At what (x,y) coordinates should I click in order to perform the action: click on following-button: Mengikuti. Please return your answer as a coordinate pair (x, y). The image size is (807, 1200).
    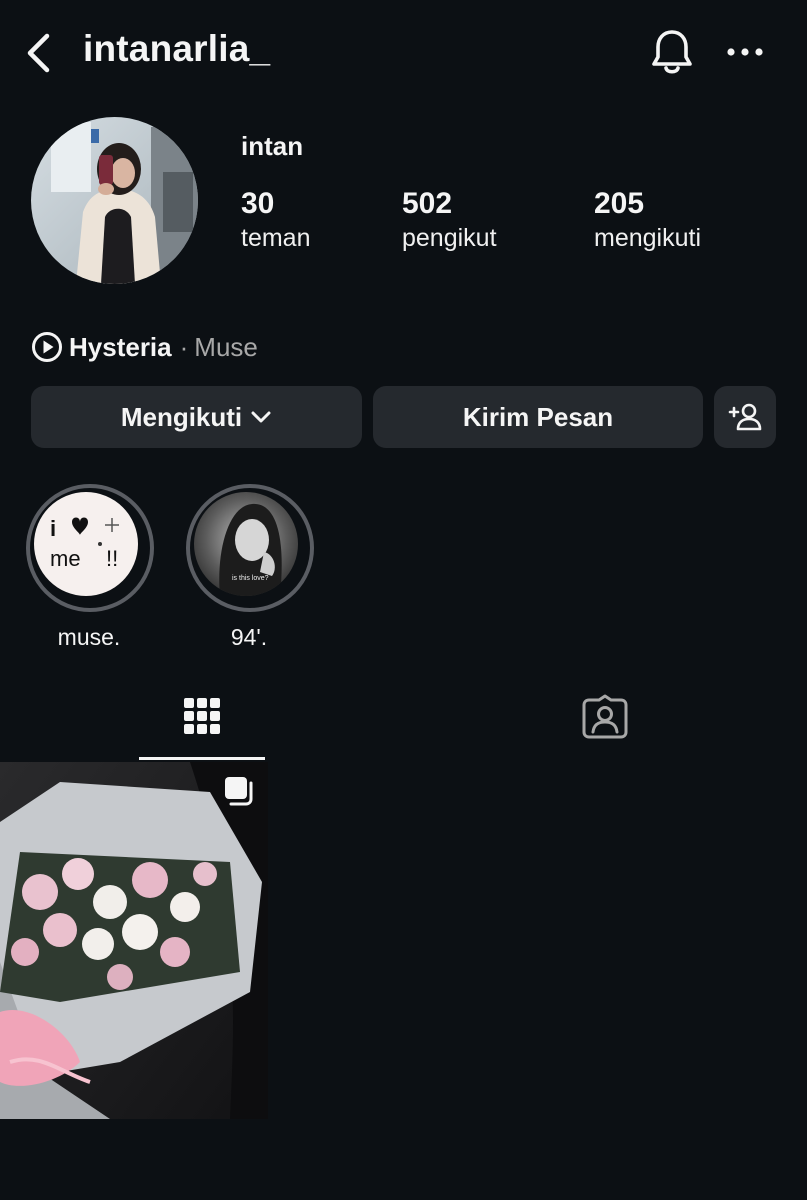
    Looking at the image, I should click on (196, 417).